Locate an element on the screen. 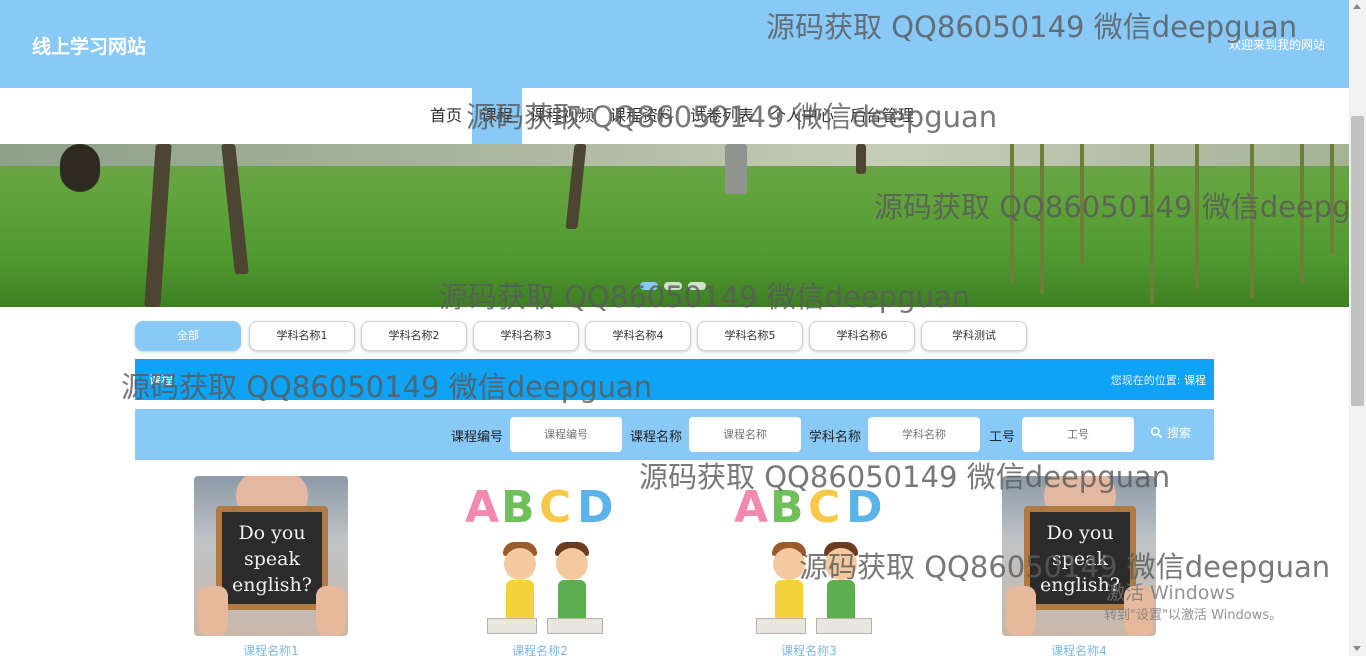  breadcrumb-prefix: 您现在的位置: is located at coordinates (1145, 380).